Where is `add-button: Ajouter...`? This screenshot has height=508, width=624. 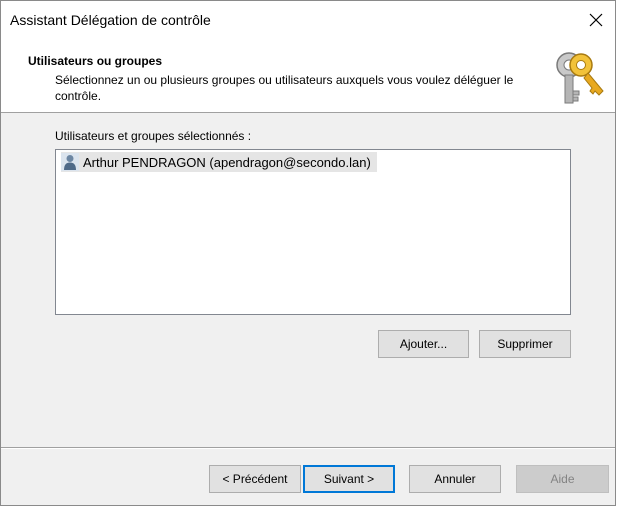 add-button: Ajouter... is located at coordinates (423, 344).